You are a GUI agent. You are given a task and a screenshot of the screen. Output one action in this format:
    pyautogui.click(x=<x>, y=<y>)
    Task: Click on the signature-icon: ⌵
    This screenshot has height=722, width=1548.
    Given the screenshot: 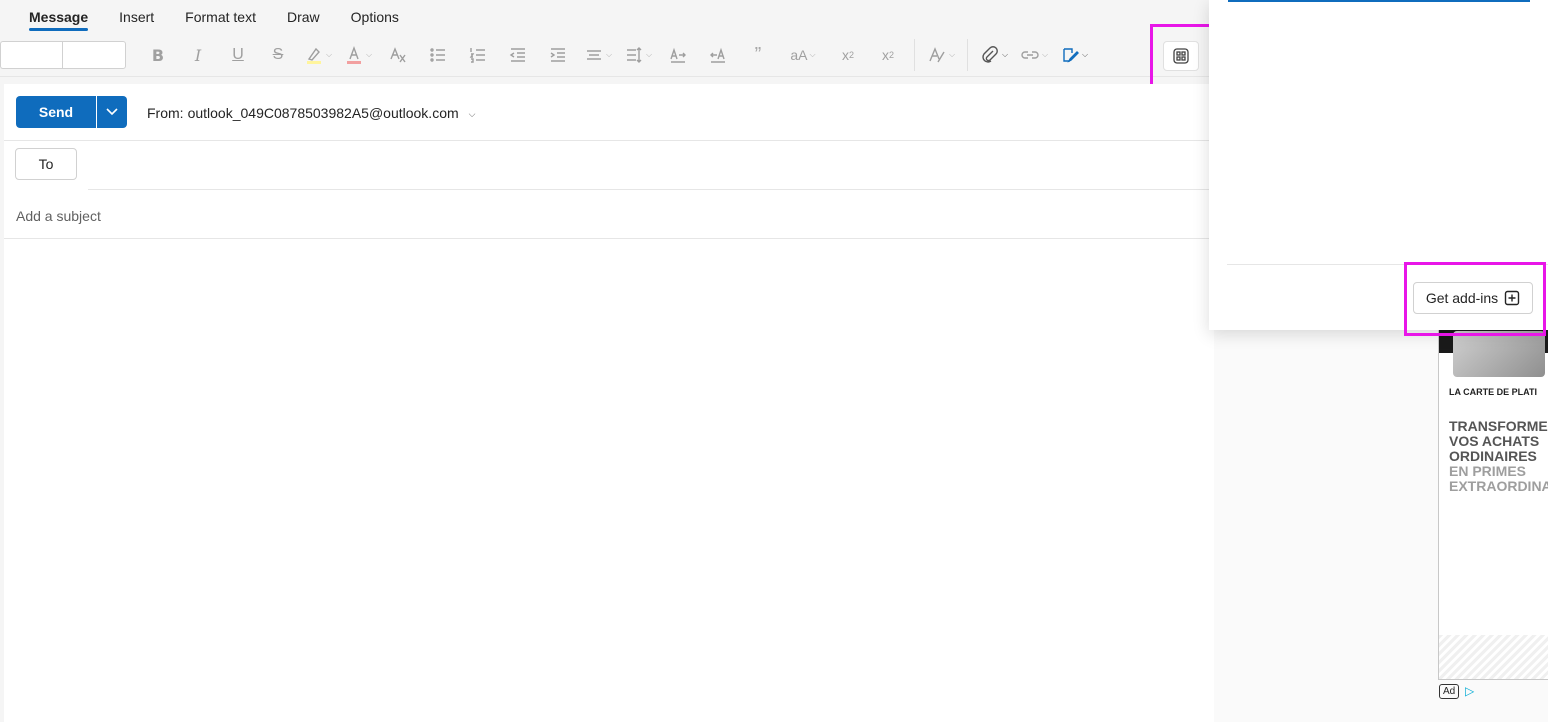 What is the action you would take?
    pyautogui.click(x=1074, y=55)
    